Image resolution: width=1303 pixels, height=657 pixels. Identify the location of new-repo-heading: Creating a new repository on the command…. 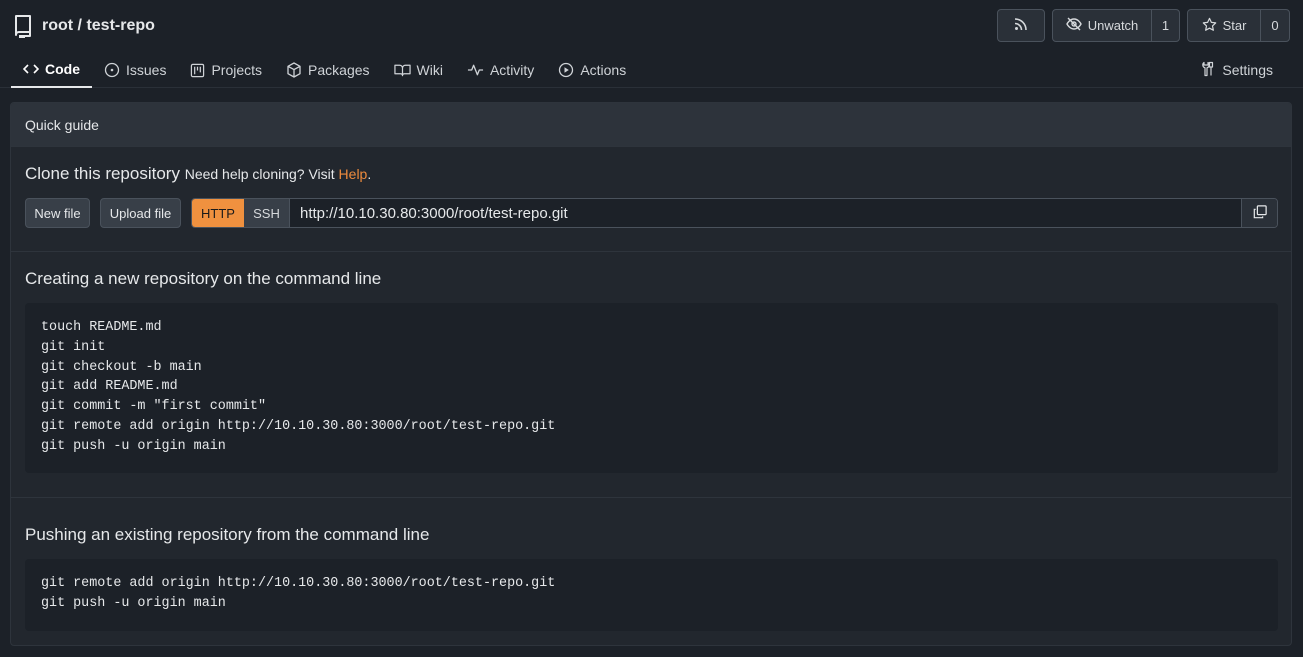
(203, 278).